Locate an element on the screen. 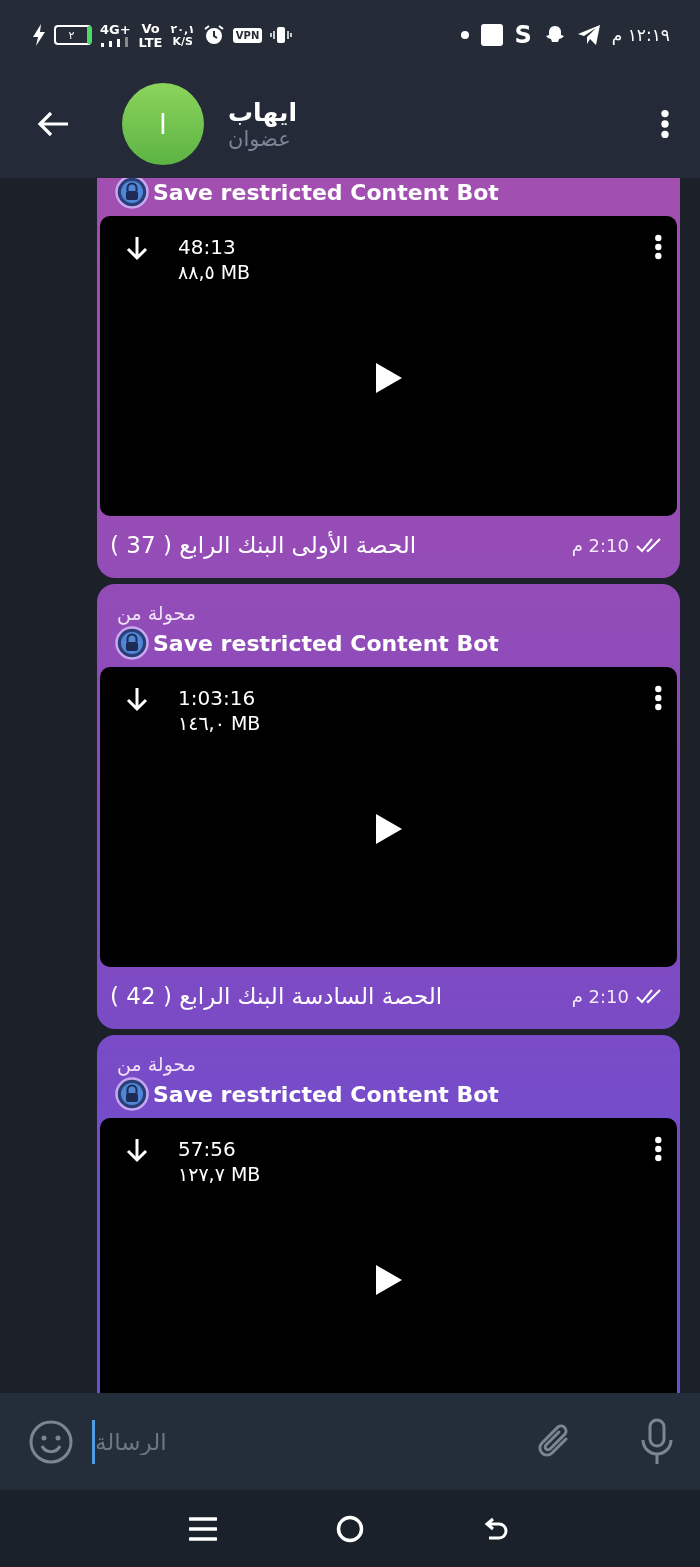 This screenshot has width=700, height=1567. battery-icon: ٢ is located at coordinates (73, 35).